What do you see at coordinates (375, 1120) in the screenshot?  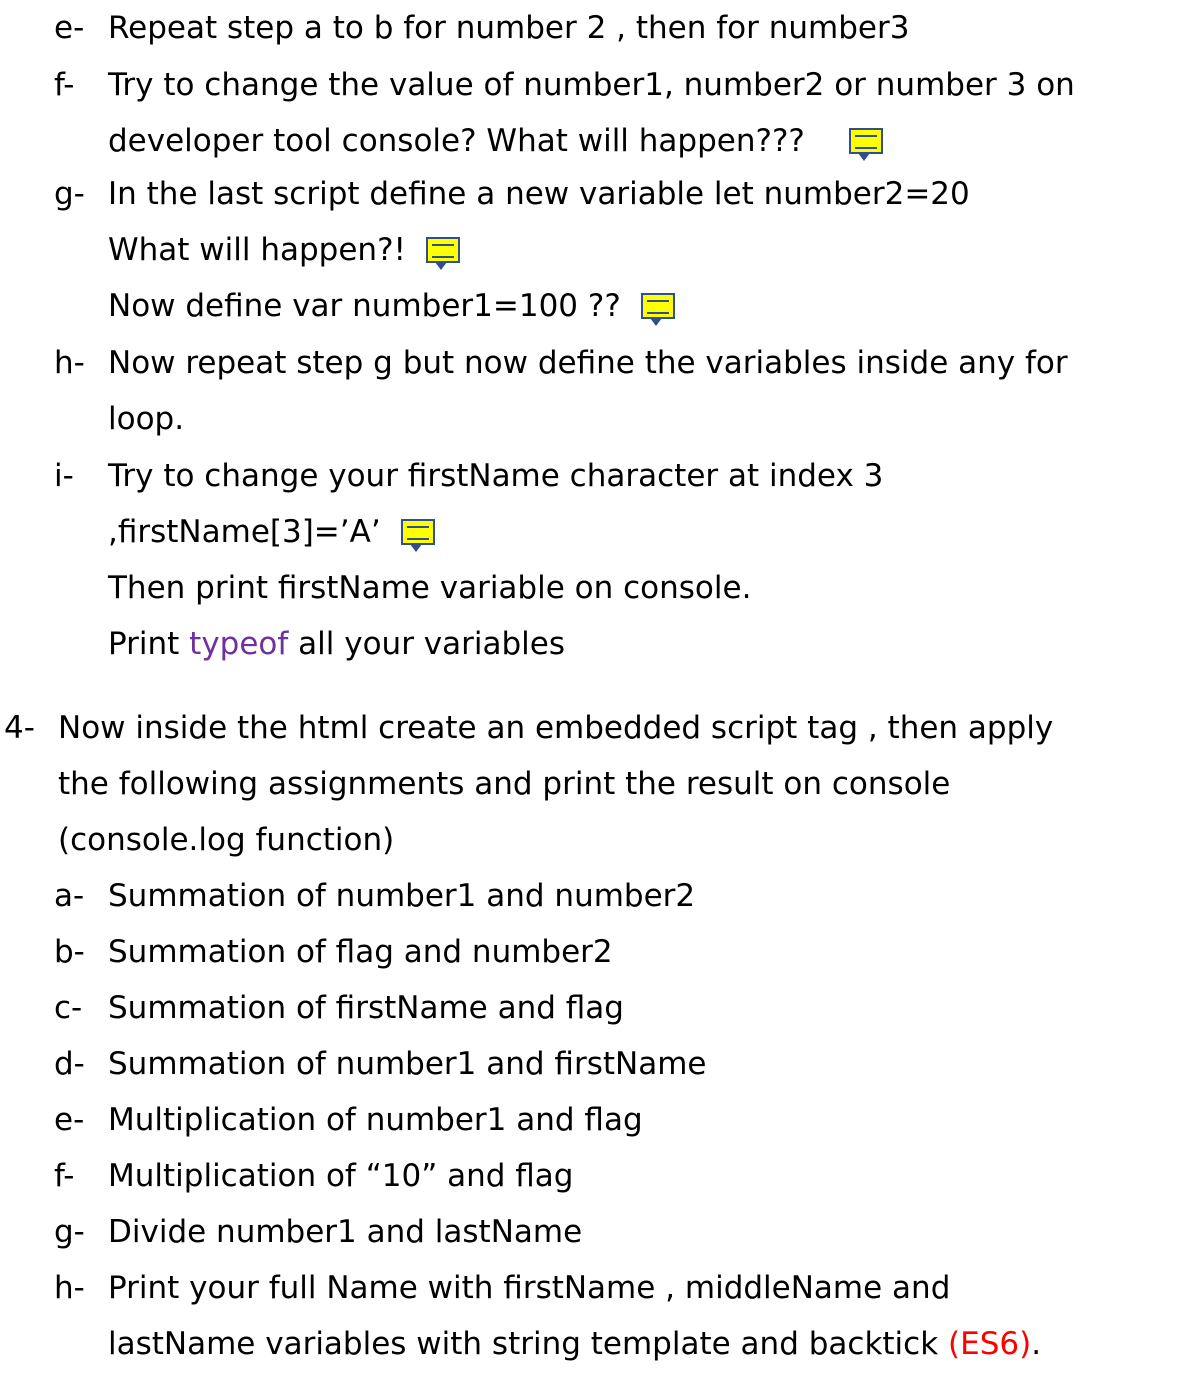 I see `list-text: Multiplication of number1 and flag` at bounding box center [375, 1120].